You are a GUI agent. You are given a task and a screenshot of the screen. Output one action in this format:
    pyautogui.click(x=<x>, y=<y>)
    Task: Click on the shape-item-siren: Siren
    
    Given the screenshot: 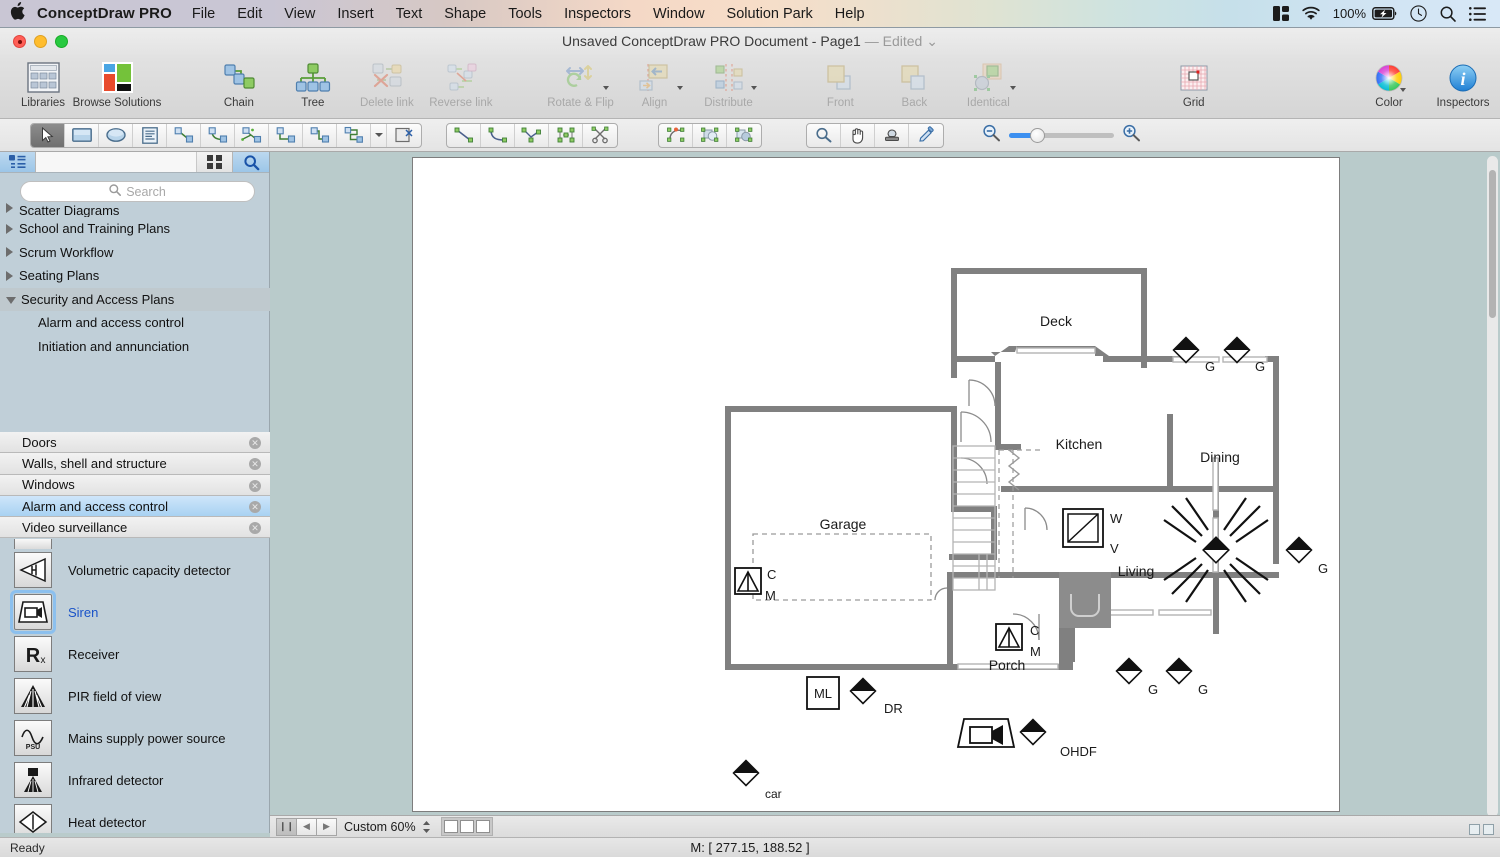 What is the action you would take?
    pyautogui.click(x=135, y=612)
    